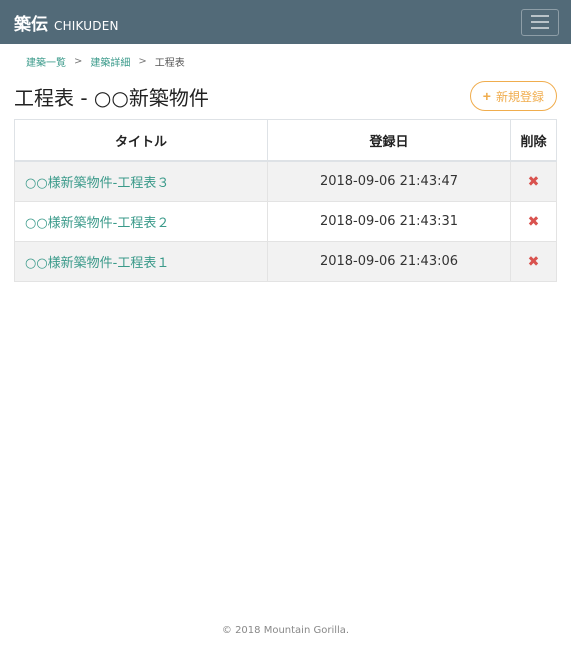  Describe the element at coordinates (141, 140) in the screenshot. I see `header-title: タイトル` at that location.